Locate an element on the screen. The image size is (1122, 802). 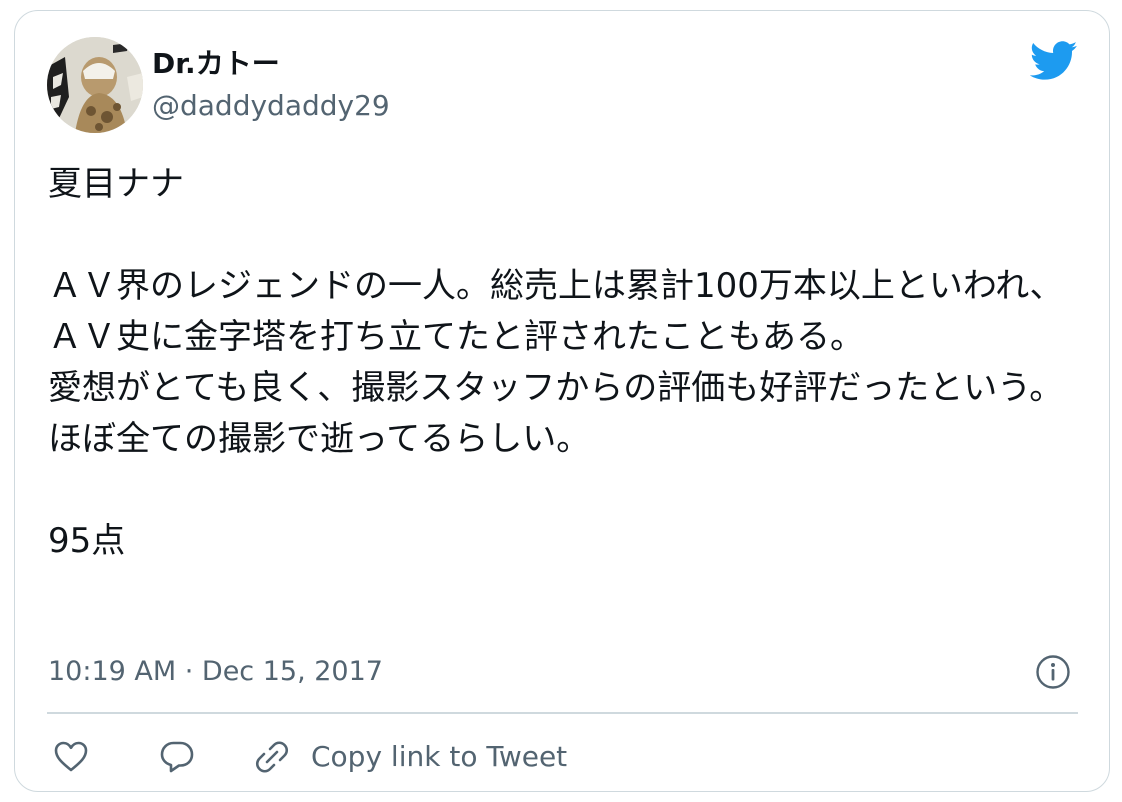
avatar is located at coordinates (95, 85).